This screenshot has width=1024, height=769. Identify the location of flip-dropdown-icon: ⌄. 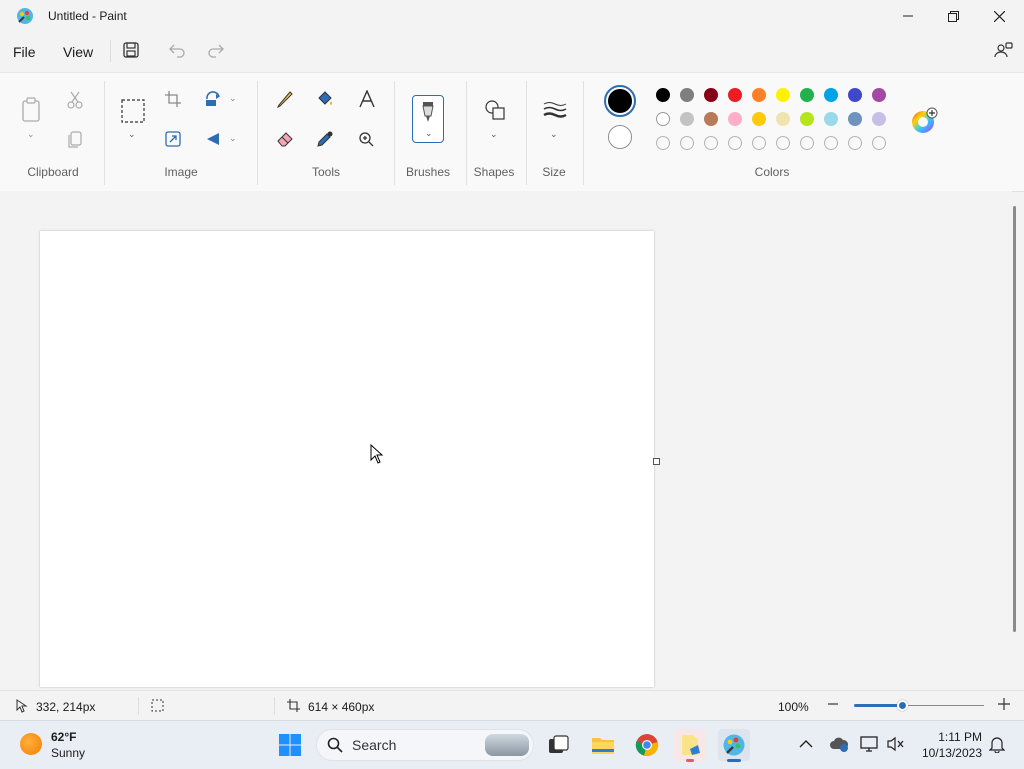
(233, 138).